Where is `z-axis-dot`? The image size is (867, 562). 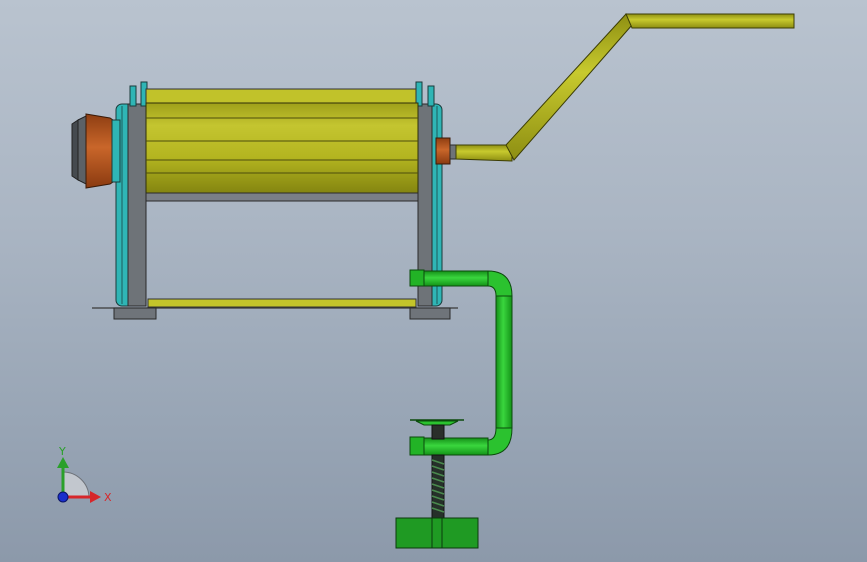 z-axis-dot is located at coordinates (63, 497).